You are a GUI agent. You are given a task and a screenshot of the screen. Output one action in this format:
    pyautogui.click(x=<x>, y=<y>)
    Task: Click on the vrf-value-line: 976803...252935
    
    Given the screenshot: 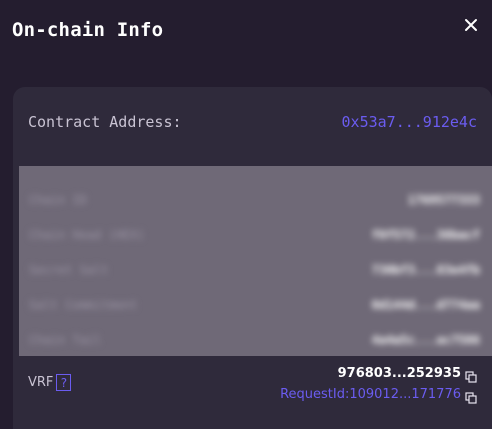 What is the action you would take?
    pyautogui.click(x=378, y=373)
    